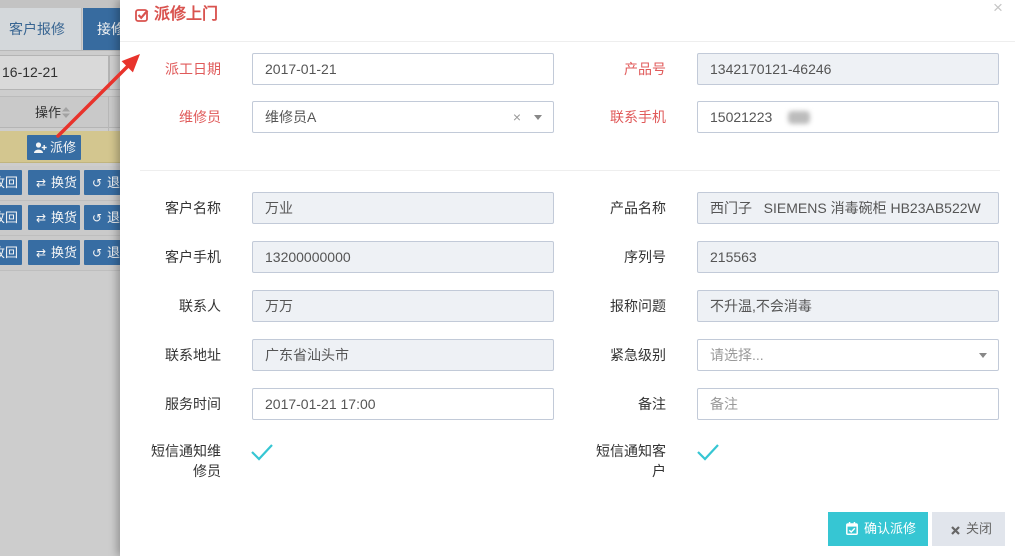  What do you see at coordinates (403, 117) in the screenshot?
I see `technician-select: 维修员A ×` at bounding box center [403, 117].